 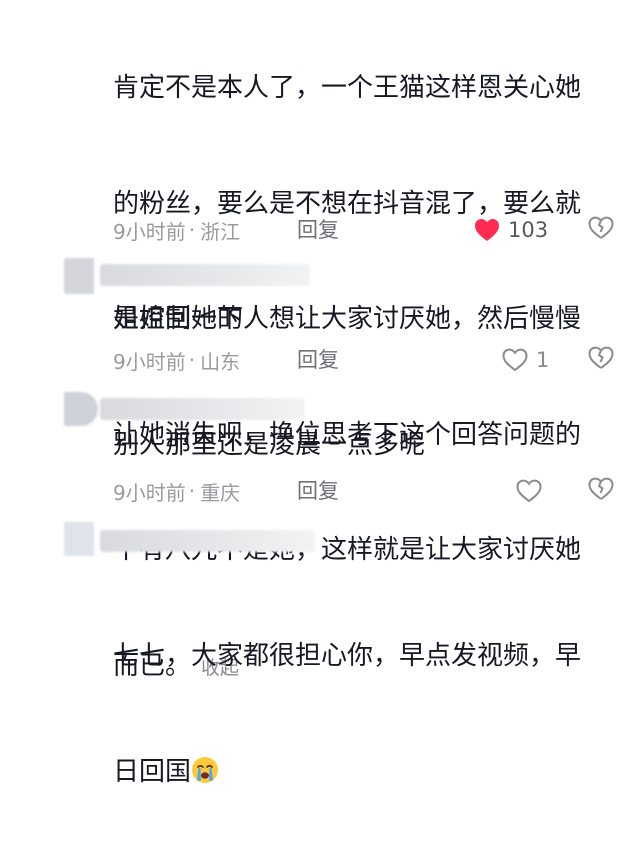 I want to click on like-button: 1, so click(x=525, y=360).